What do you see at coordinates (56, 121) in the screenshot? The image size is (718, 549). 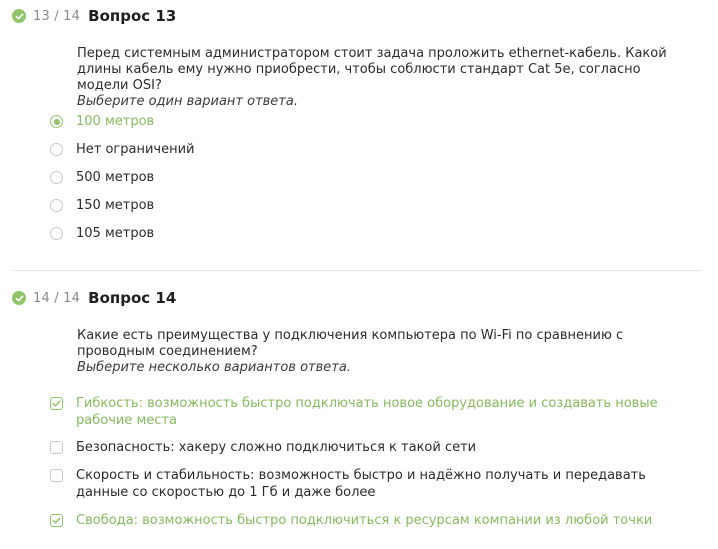 I see `radio-selected-icon` at bounding box center [56, 121].